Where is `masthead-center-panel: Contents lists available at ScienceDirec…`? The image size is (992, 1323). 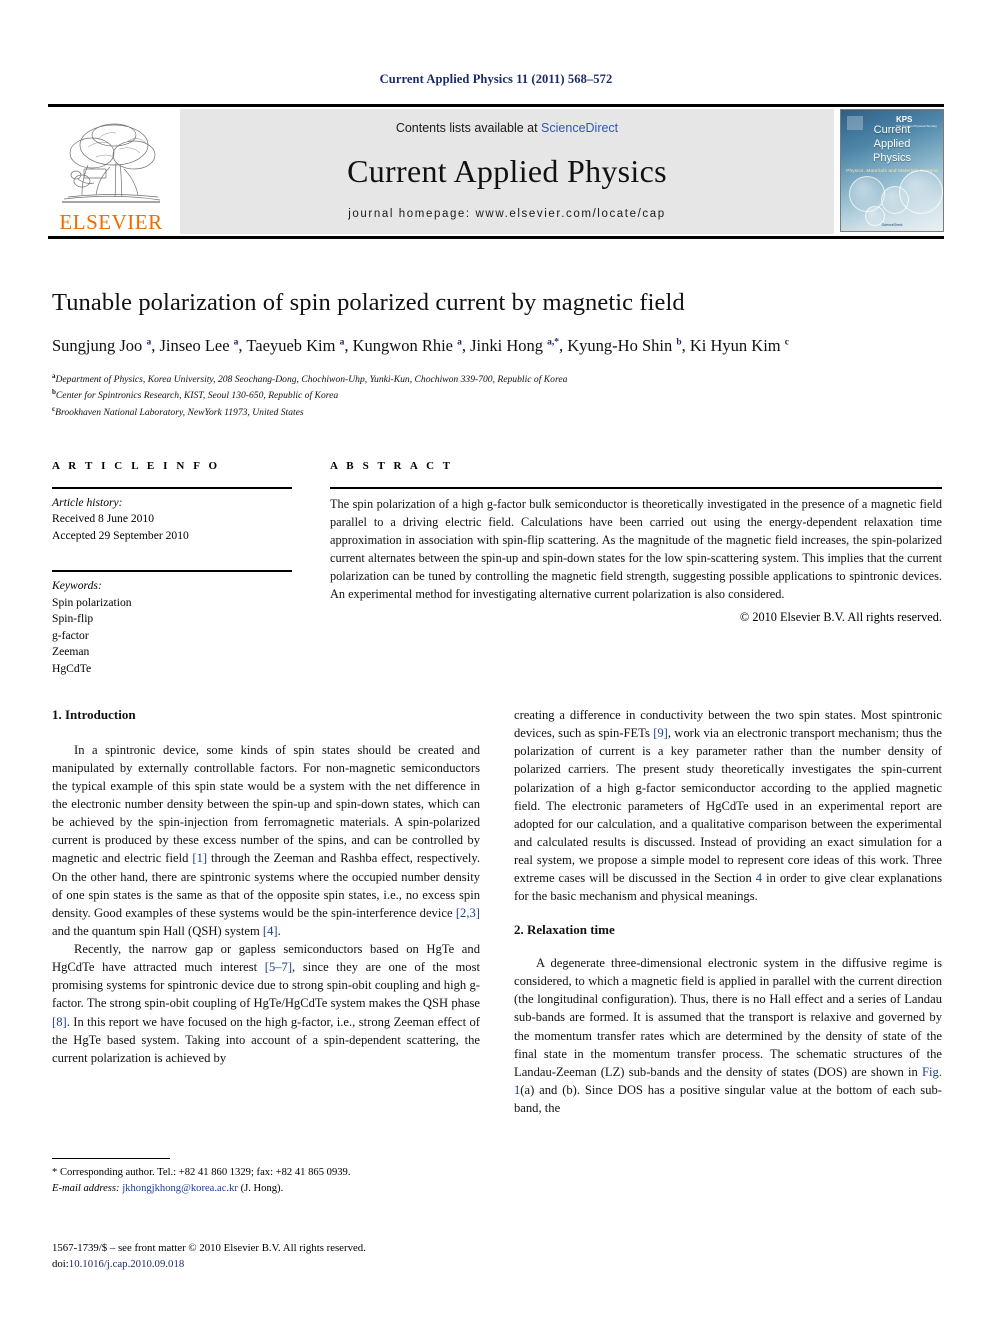 masthead-center-panel: Contents lists available at ScienceDirec… is located at coordinates (507, 171).